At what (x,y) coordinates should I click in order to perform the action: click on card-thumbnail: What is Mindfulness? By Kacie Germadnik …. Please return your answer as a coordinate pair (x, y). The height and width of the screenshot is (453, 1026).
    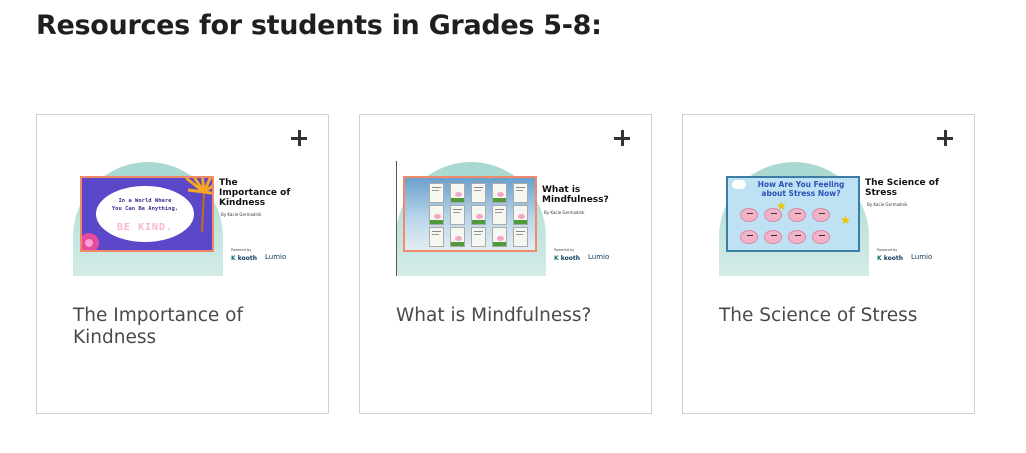
    Looking at the image, I should click on (506, 218).